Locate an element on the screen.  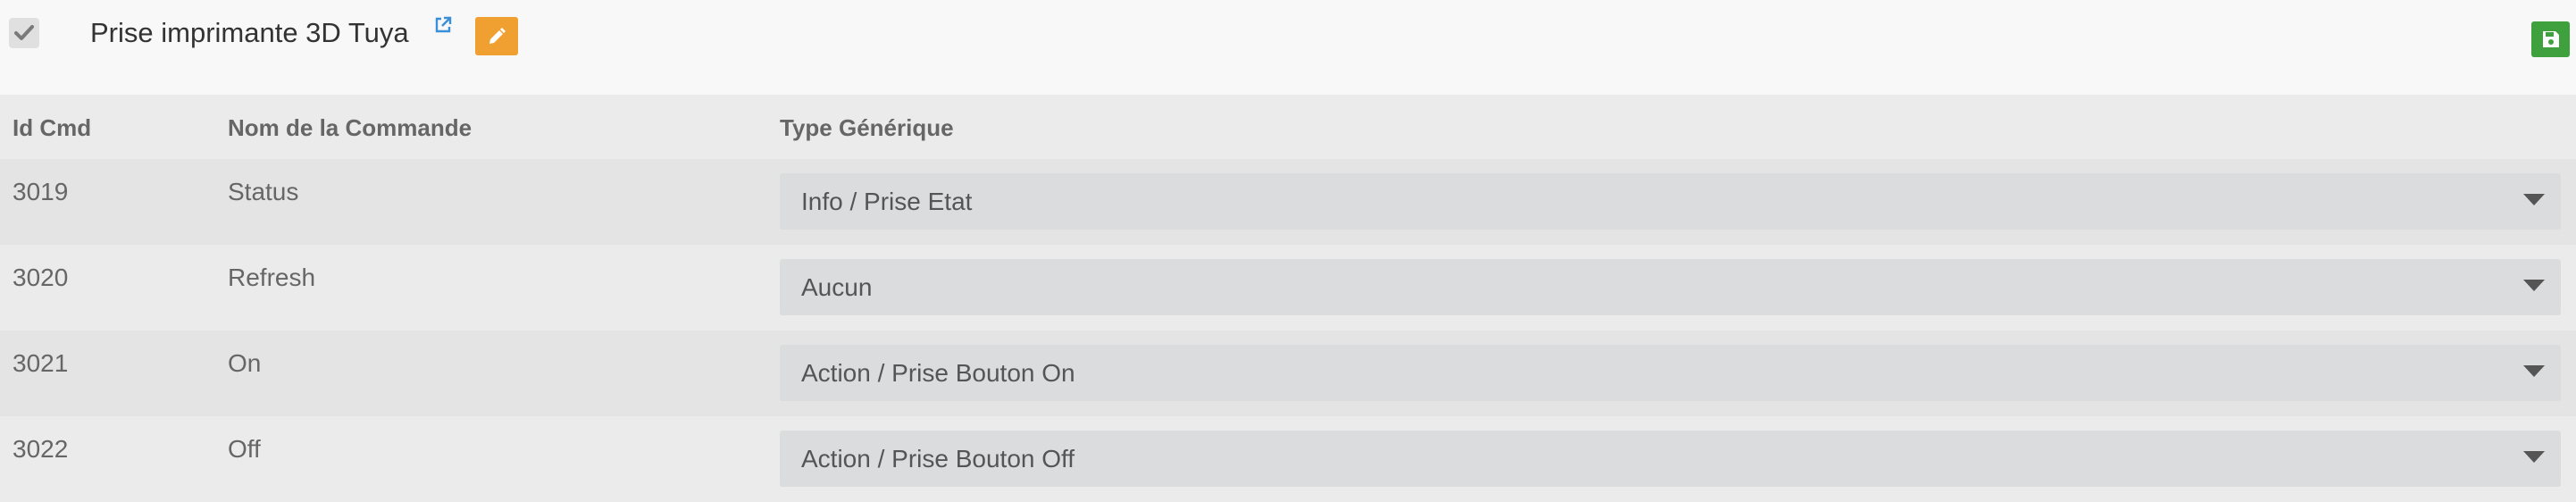
generic-type-value: Action / Prise Bouton On is located at coordinates (938, 373).